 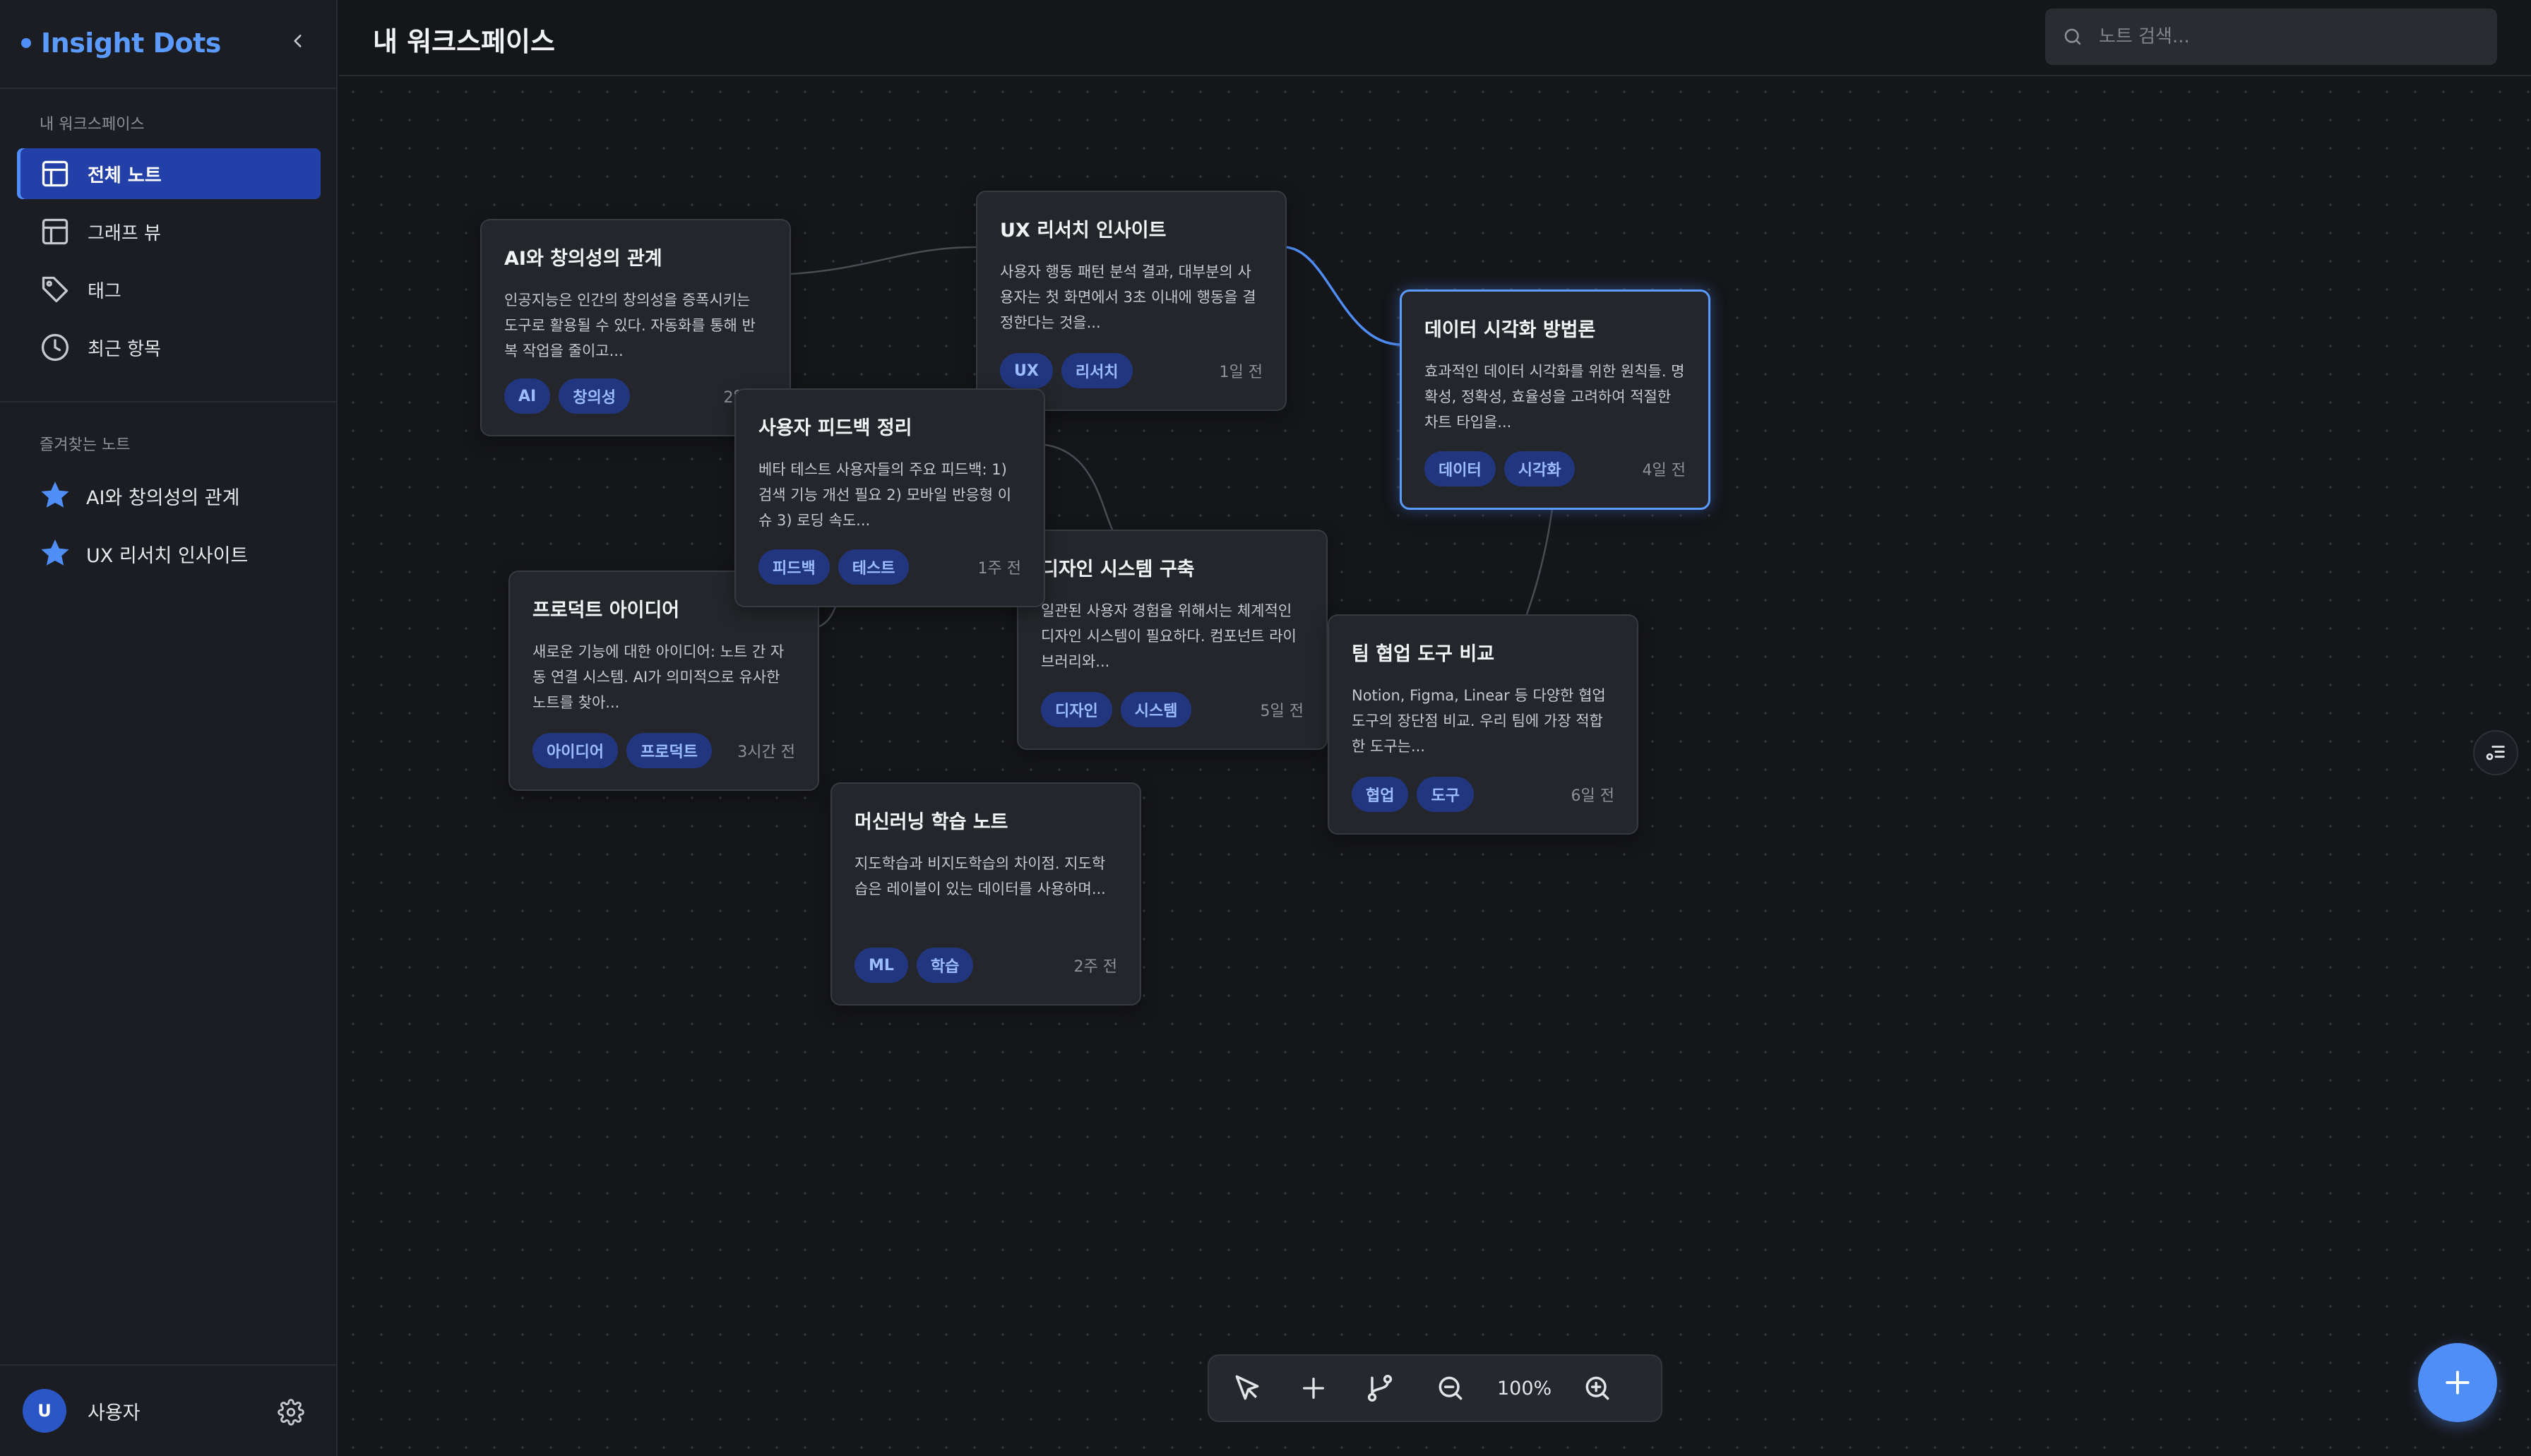 I want to click on favorites-section-label: 즐겨찾는 노트, so click(x=85, y=445).